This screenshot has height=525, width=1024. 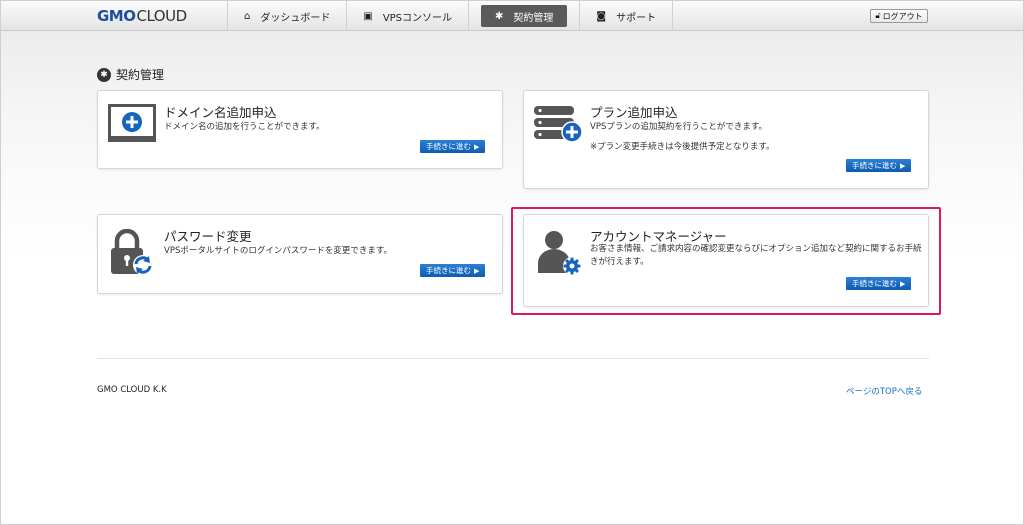 I want to click on page-title: ✱ 契約管理, so click(x=130, y=74).